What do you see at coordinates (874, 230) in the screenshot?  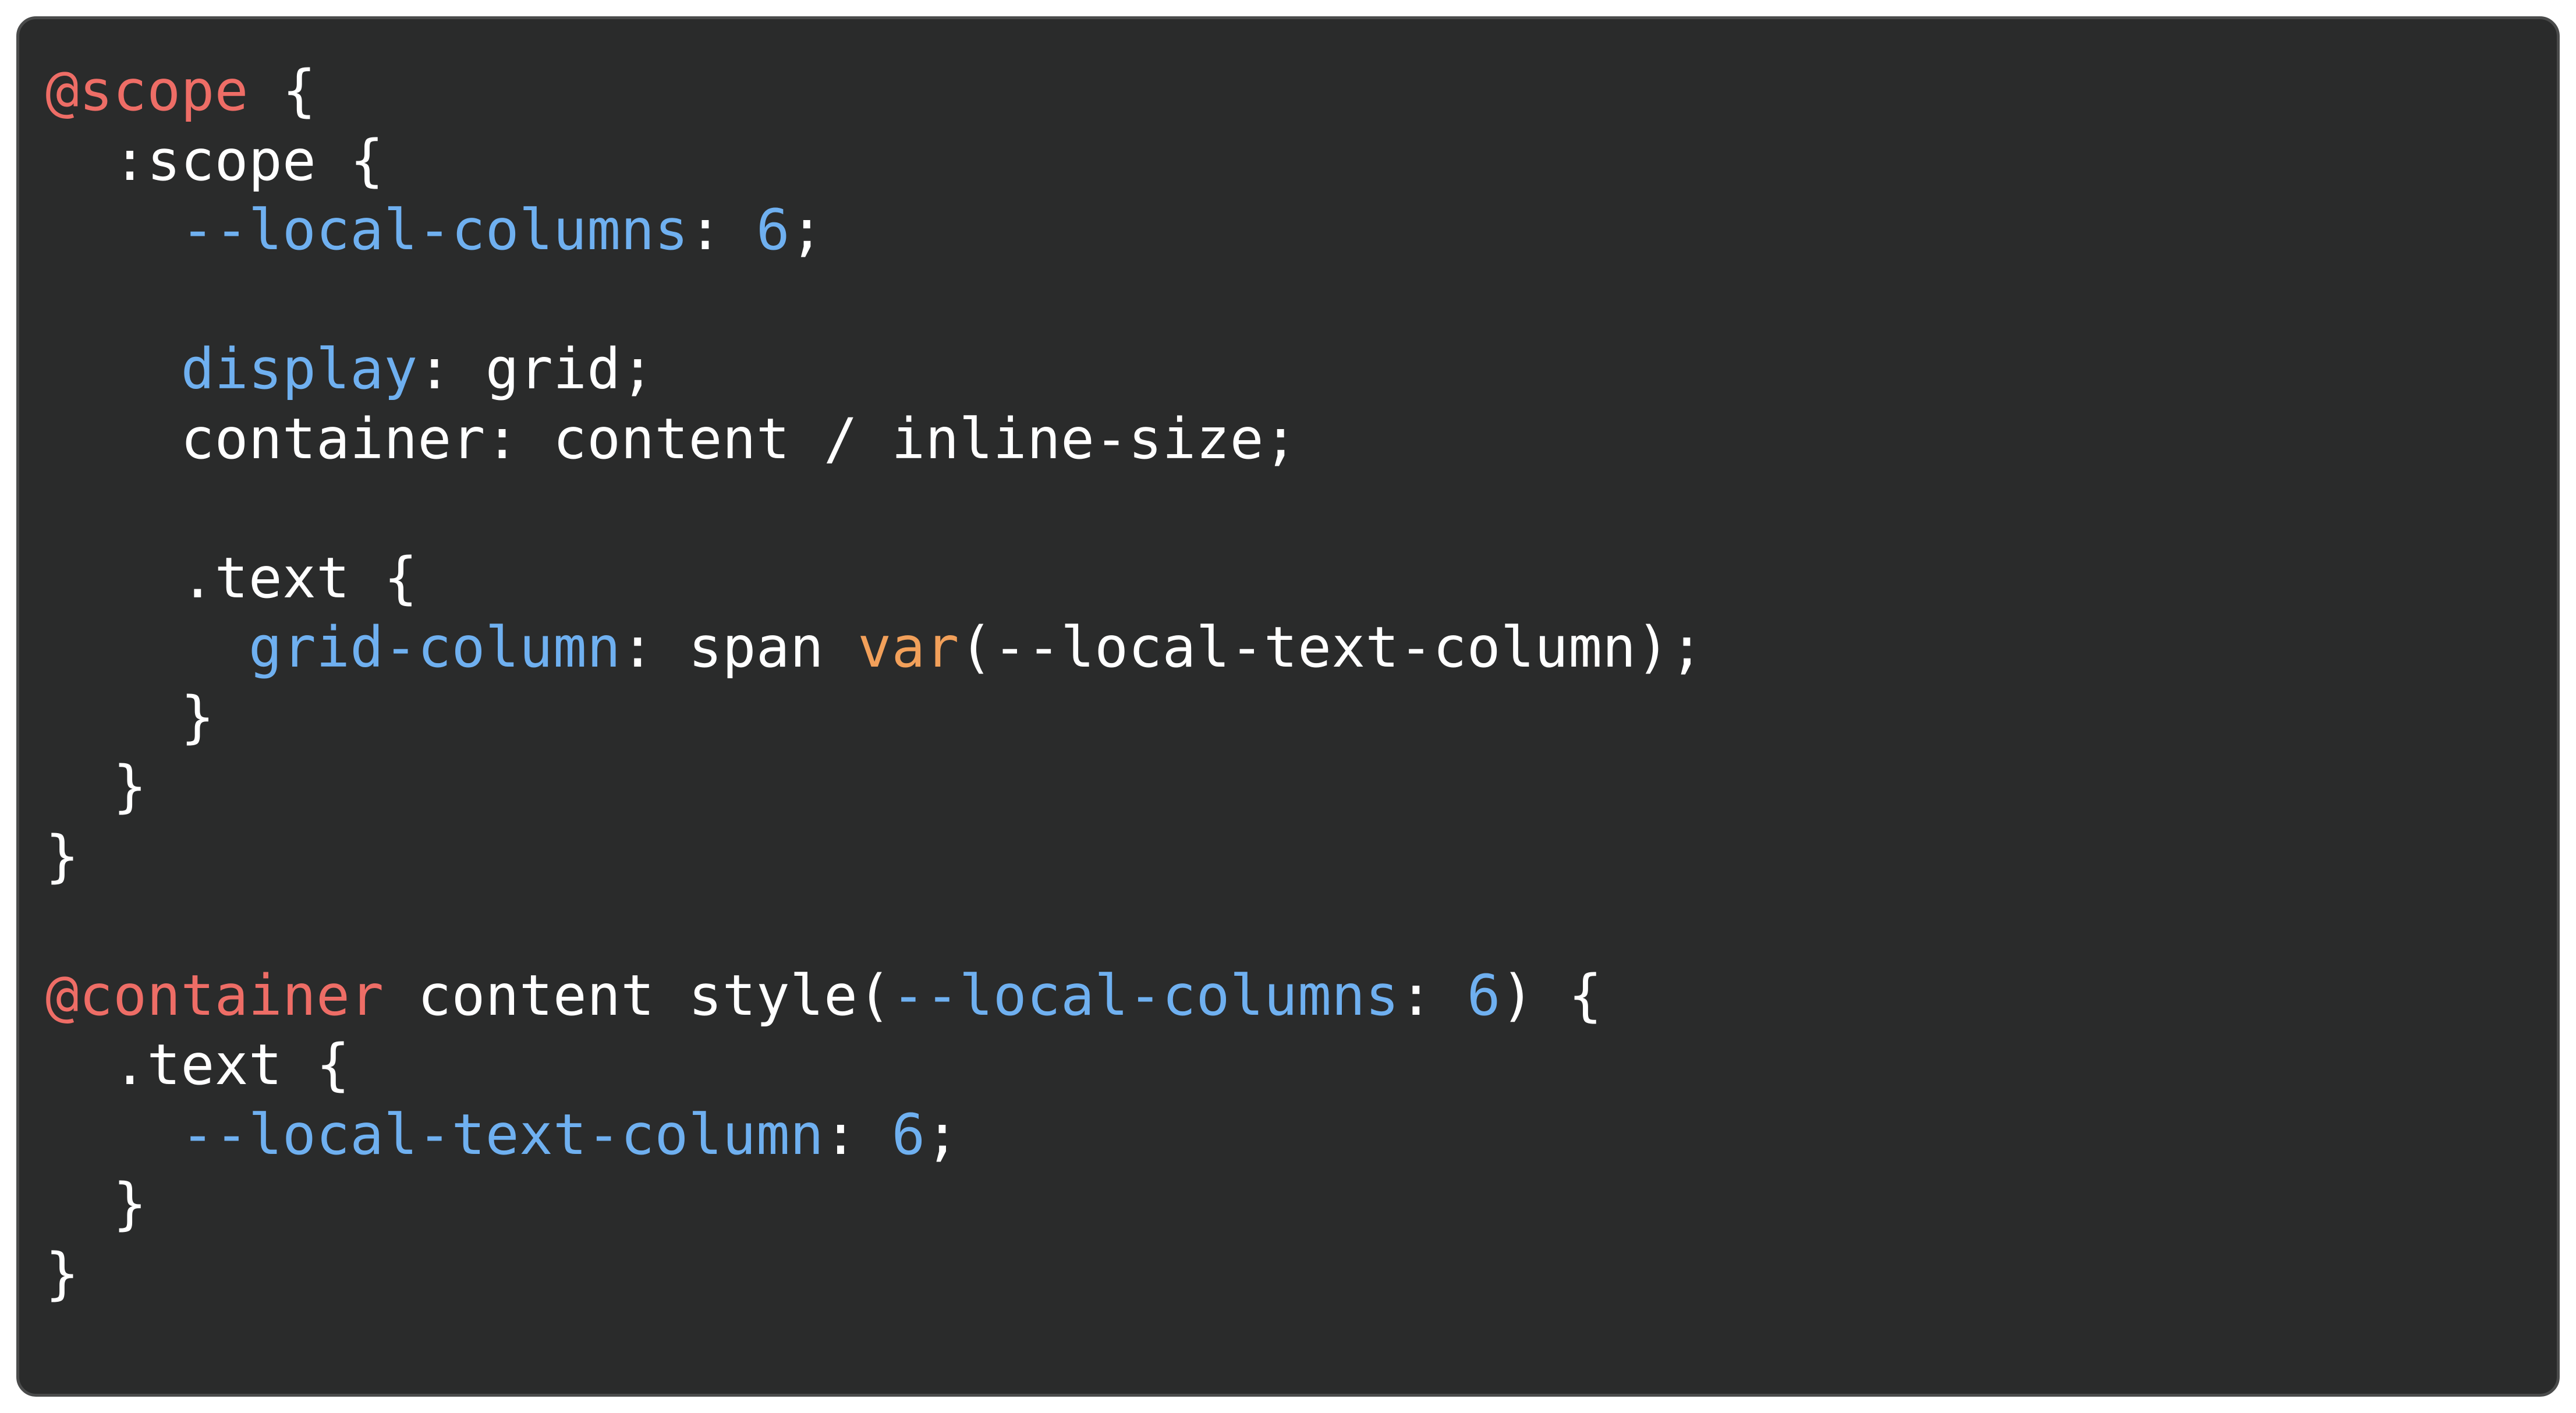 I see `code-line: --local-columns: 6;` at bounding box center [874, 230].